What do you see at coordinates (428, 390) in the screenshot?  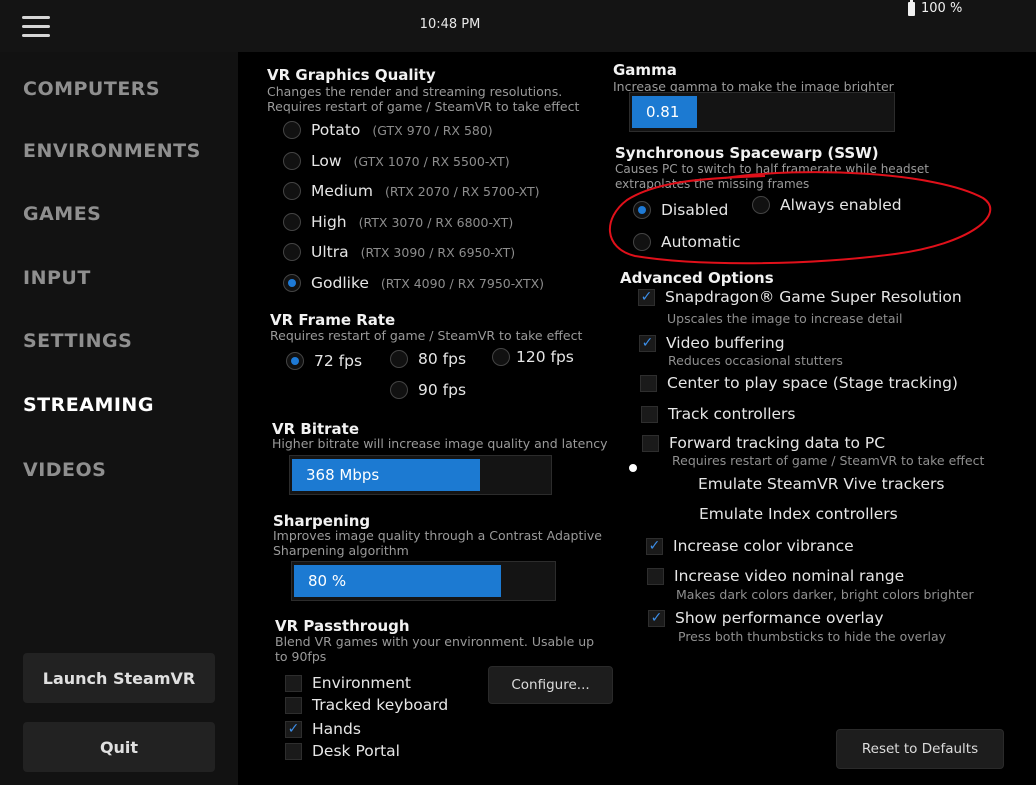 I see `framerate-option-90: 90 fps` at bounding box center [428, 390].